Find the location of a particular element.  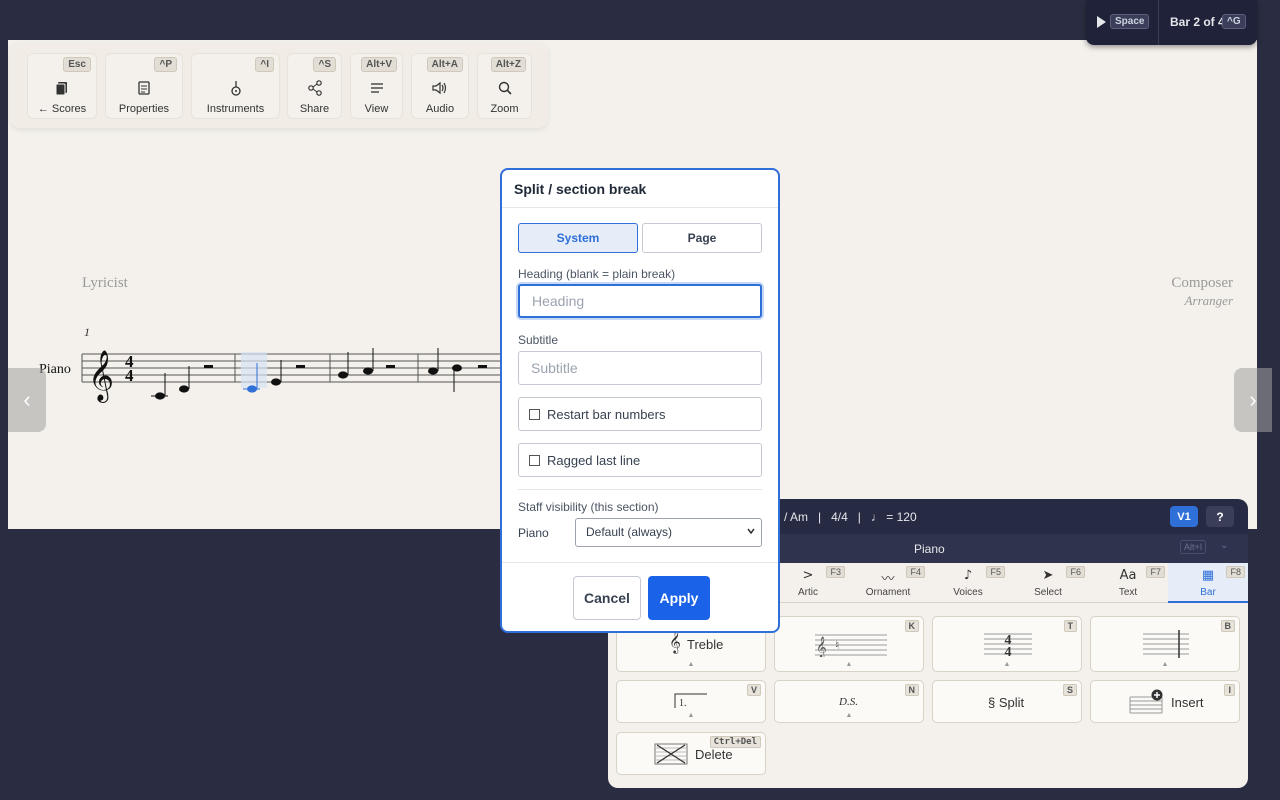

time-signature-button: T 4 4 ▲ is located at coordinates (1007, 644).